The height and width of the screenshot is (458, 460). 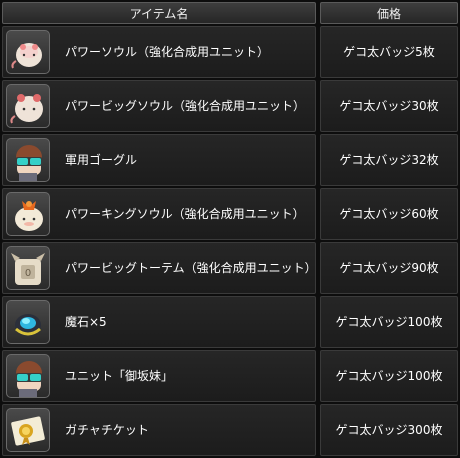 I want to click on item-cell: パワーソウル（強化合成用ユニット）, so click(x=159, y=52).